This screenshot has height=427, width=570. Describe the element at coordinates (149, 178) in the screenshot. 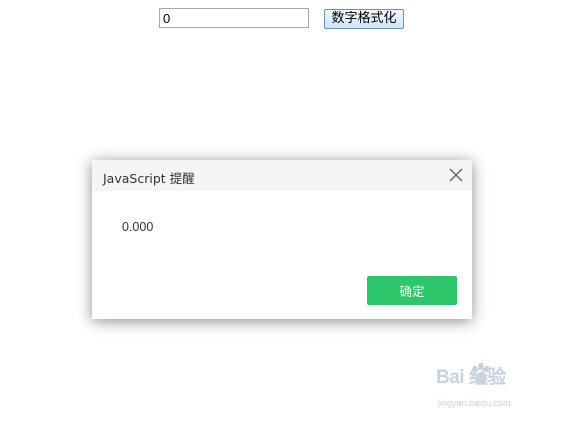

I see `dialog-title: JavaScript 提醒` at that location.